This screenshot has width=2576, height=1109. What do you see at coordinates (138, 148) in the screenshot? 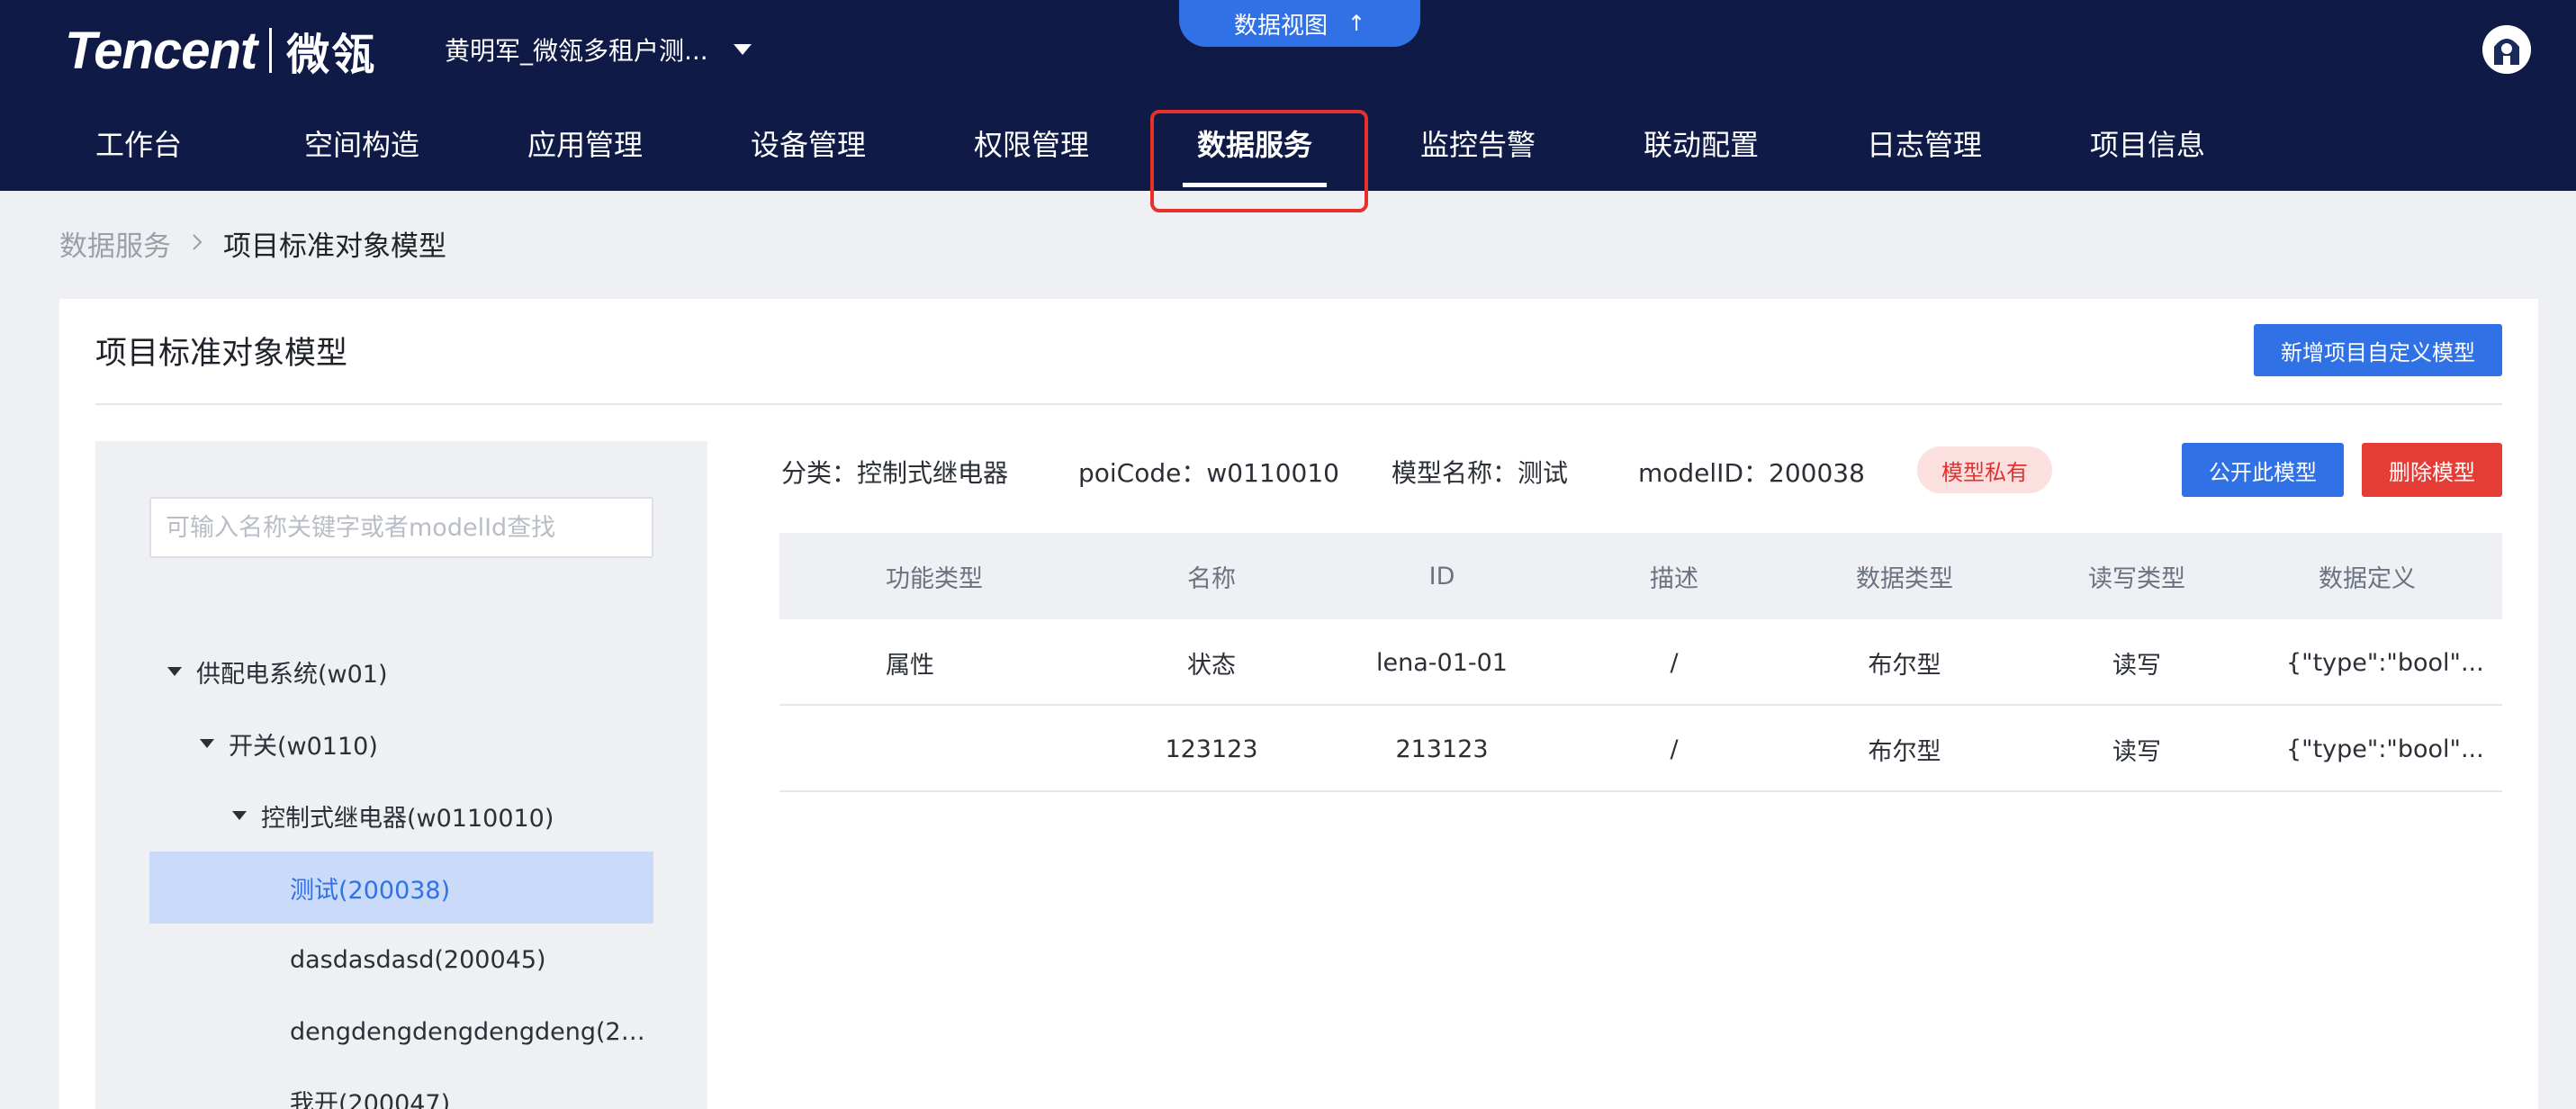
I see `nav-item-workbench: 工作台` at bounding box center [138, 148].